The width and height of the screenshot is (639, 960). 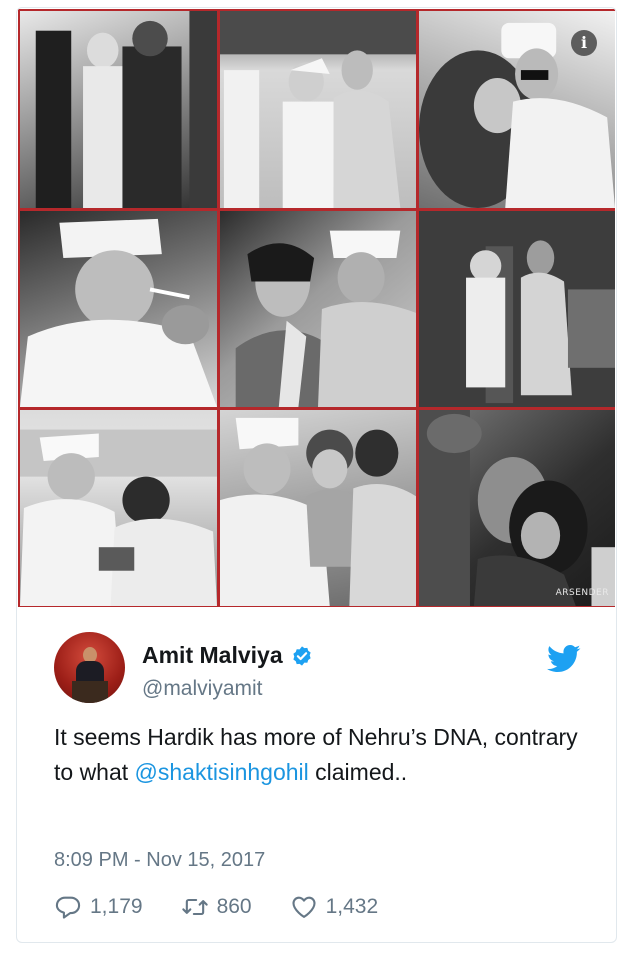 What do you see at coordinates (194, 907) in the screenshot?
I see `retweet-icon` at bounding box center [194, 907].